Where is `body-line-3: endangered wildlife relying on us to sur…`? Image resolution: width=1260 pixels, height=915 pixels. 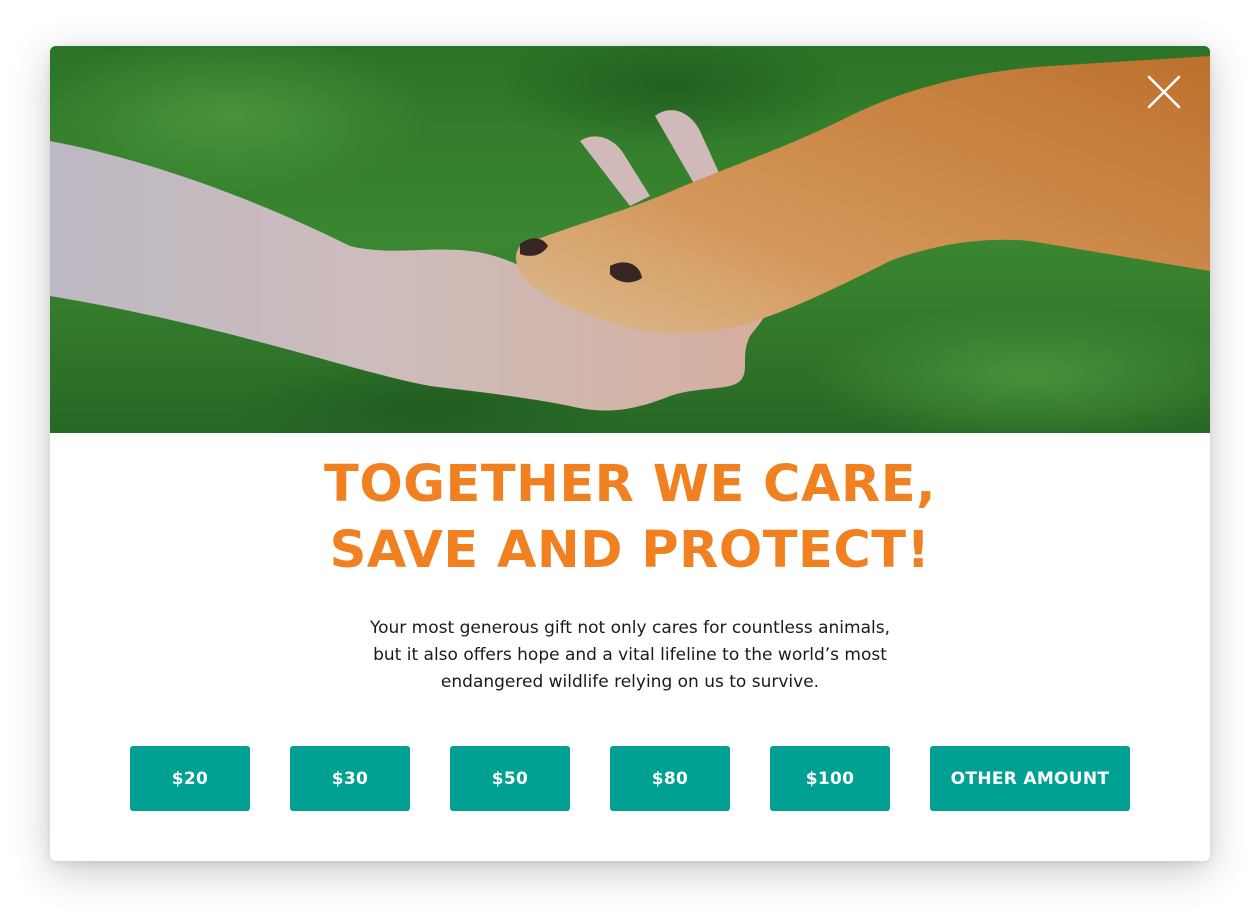
body-line-3: endangered wildlife relying on us to sur… is located at coordinates (630, 682).